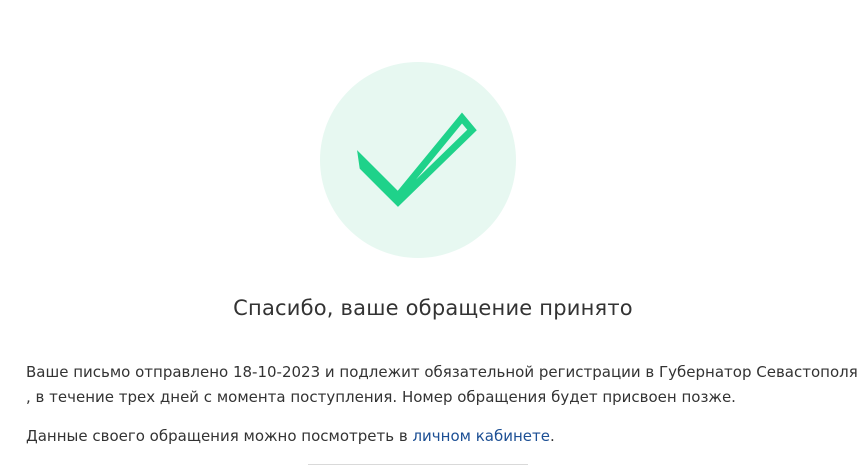  What do you see at coordinates (418, 464) in the screenshot?
I see `divider` at bounding box center [418, 464].